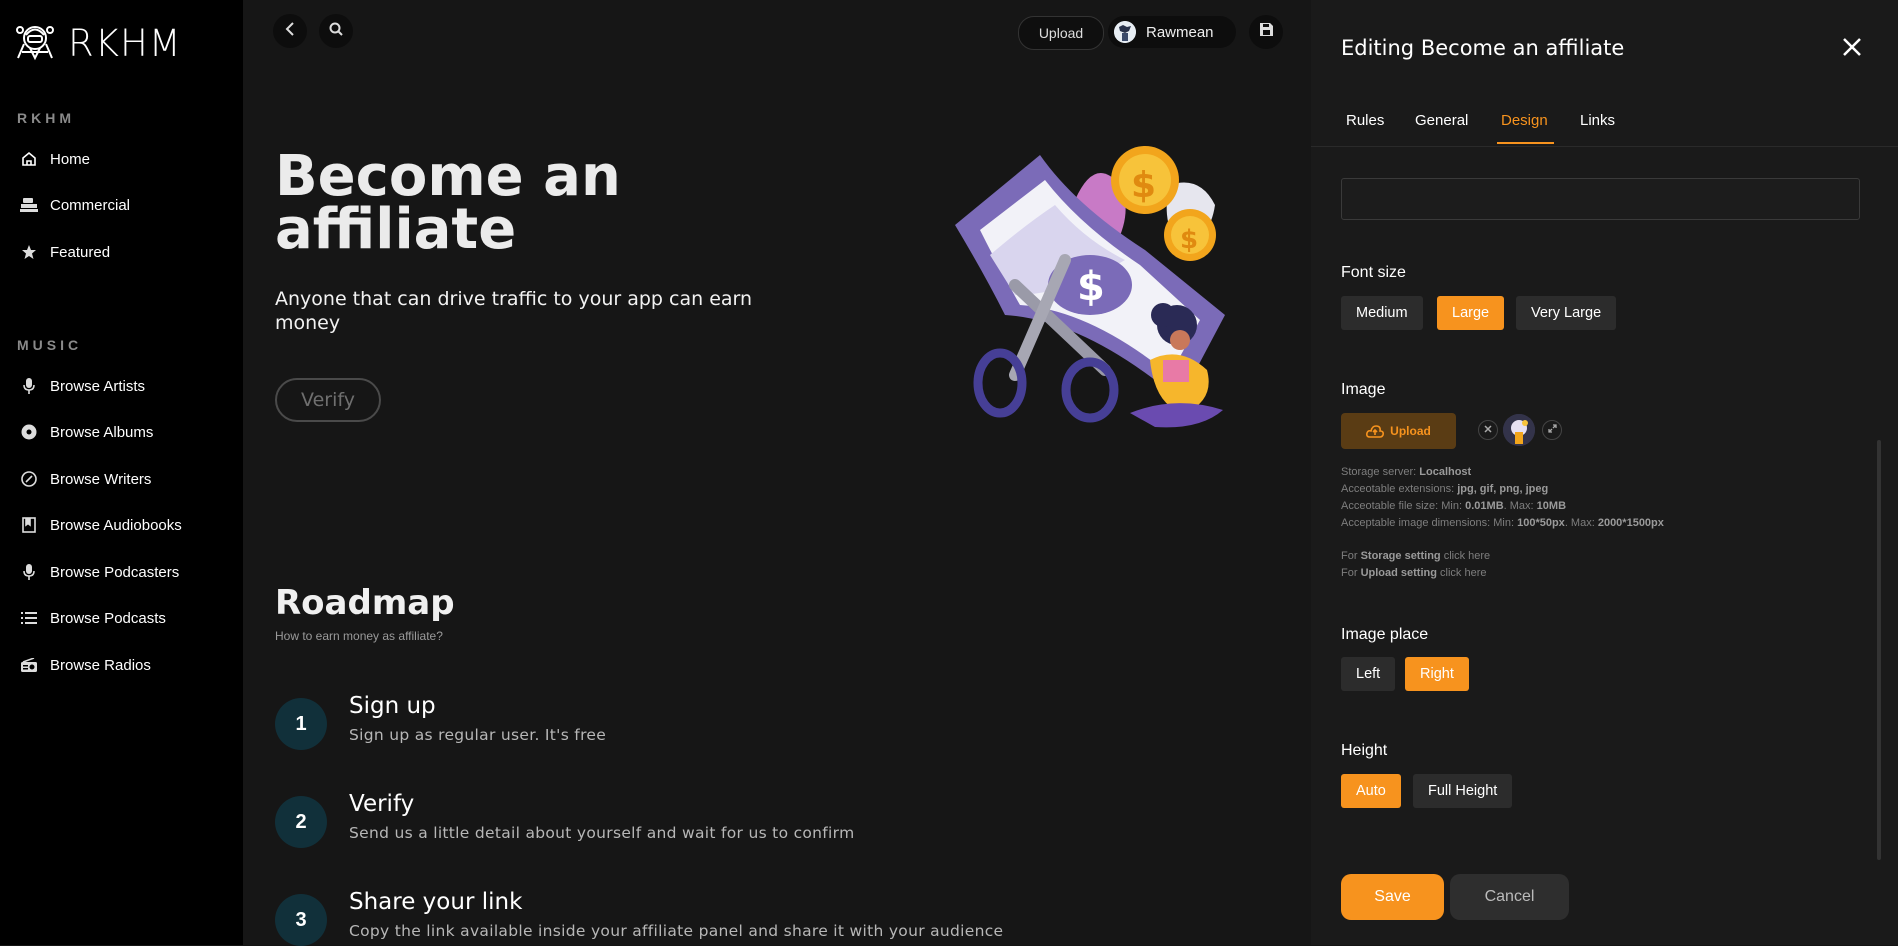 The height and width of the screenshot is (946, 1898). I want to click on affiliate-illustration: $ $ $, so click(1095, 292).